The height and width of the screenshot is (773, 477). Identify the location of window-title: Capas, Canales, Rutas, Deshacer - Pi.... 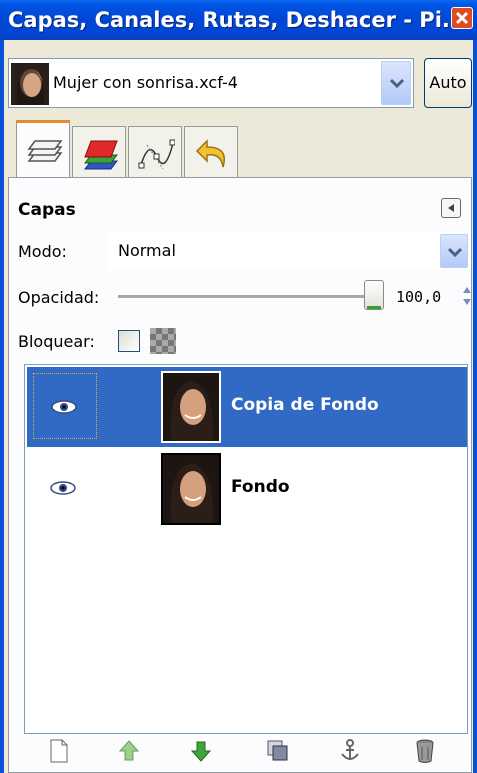
(237, 20).